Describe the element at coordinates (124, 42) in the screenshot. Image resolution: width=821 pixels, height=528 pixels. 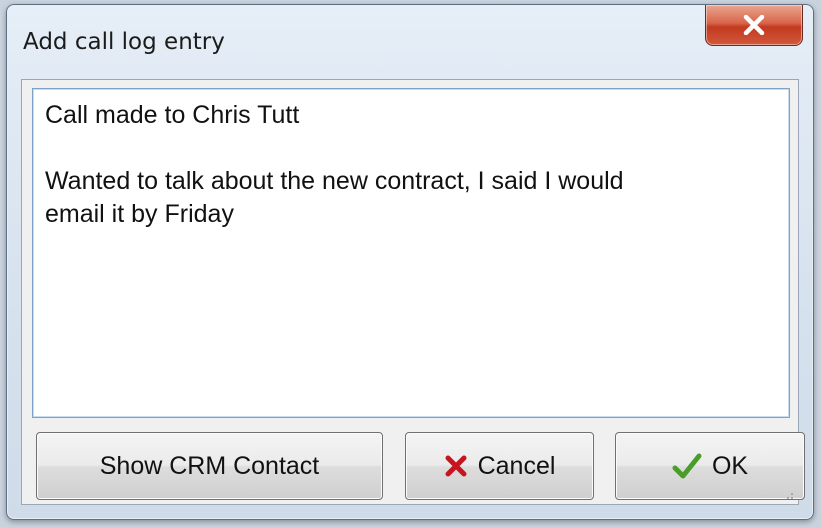
I see `dialog-title: Add call log entry` at that location.